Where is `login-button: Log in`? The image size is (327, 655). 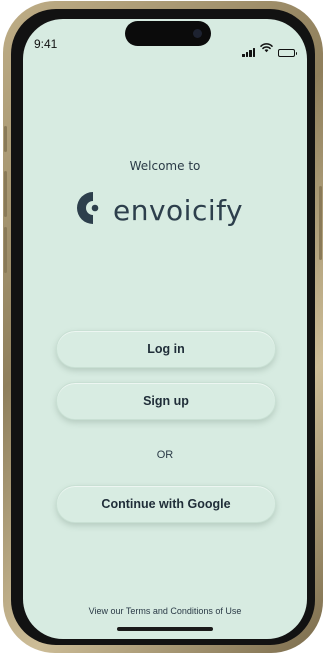 login-button: Log in is located at coordinates (166, 349).